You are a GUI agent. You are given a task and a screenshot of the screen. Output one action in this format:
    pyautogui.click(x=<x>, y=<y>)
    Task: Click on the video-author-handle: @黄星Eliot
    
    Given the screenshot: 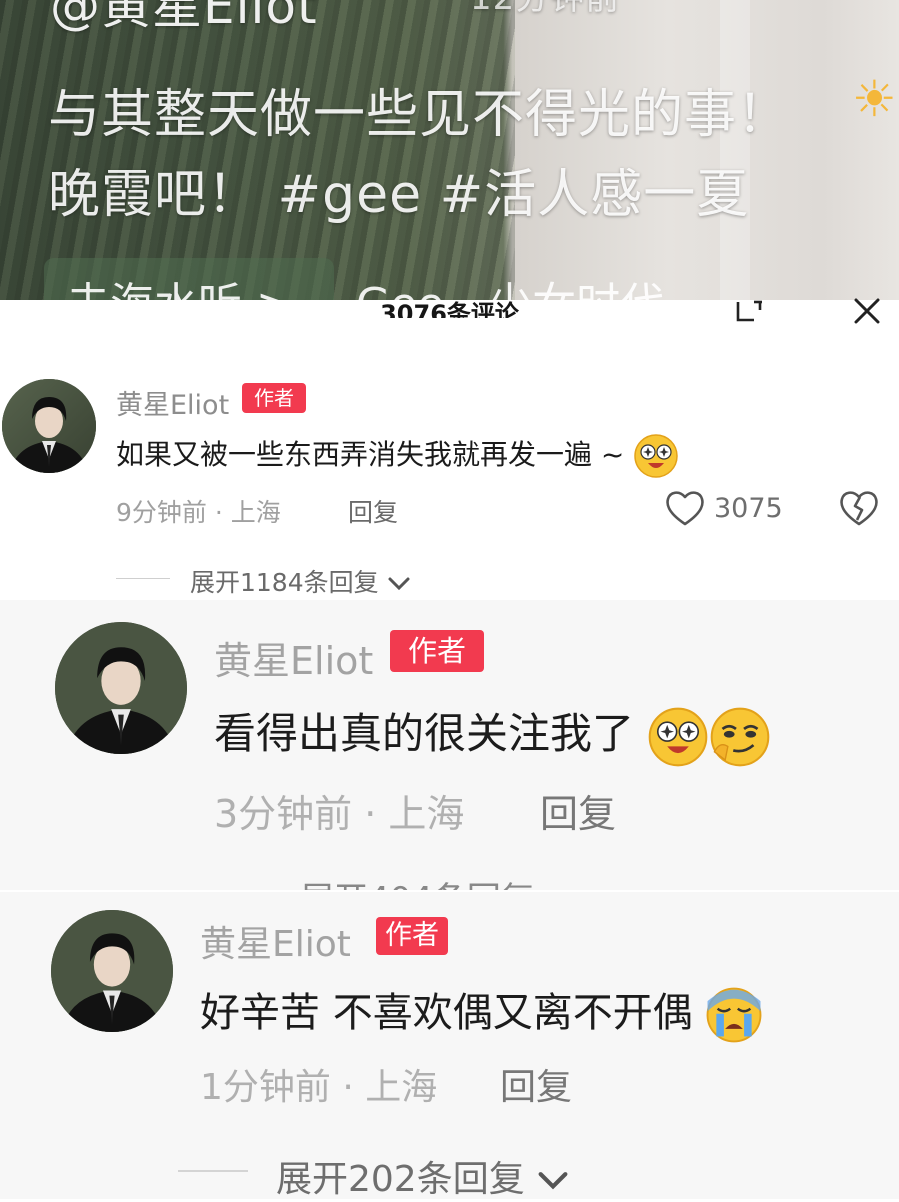 What is the action you would take?
    pyautogui.click(x=184, y=19)
    